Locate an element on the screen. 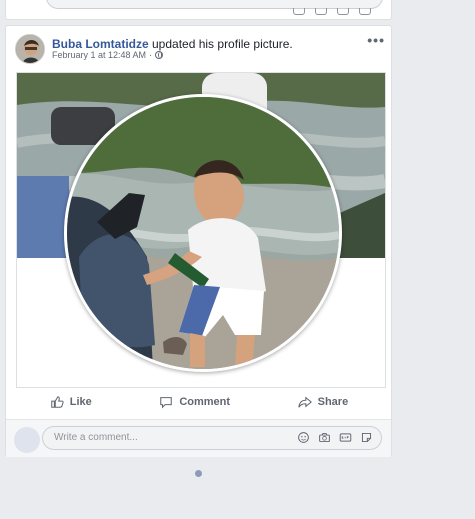  share-arrow-icon is located at coordinates (304, 402).